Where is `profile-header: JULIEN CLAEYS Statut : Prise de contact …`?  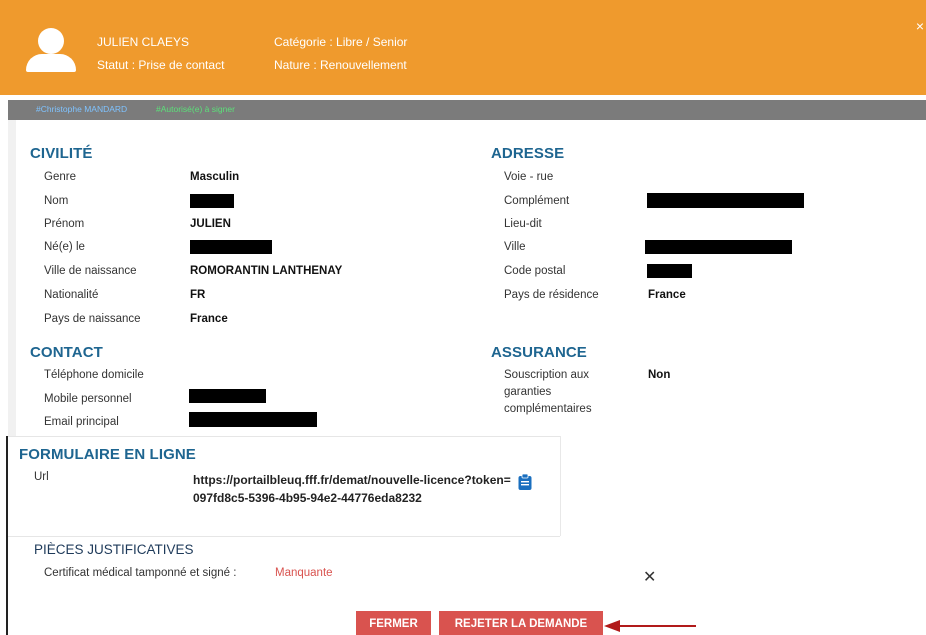
profile-header: JULIEN CLAEYS Statut : Prise de contact … is located at coordinates (463, 47).